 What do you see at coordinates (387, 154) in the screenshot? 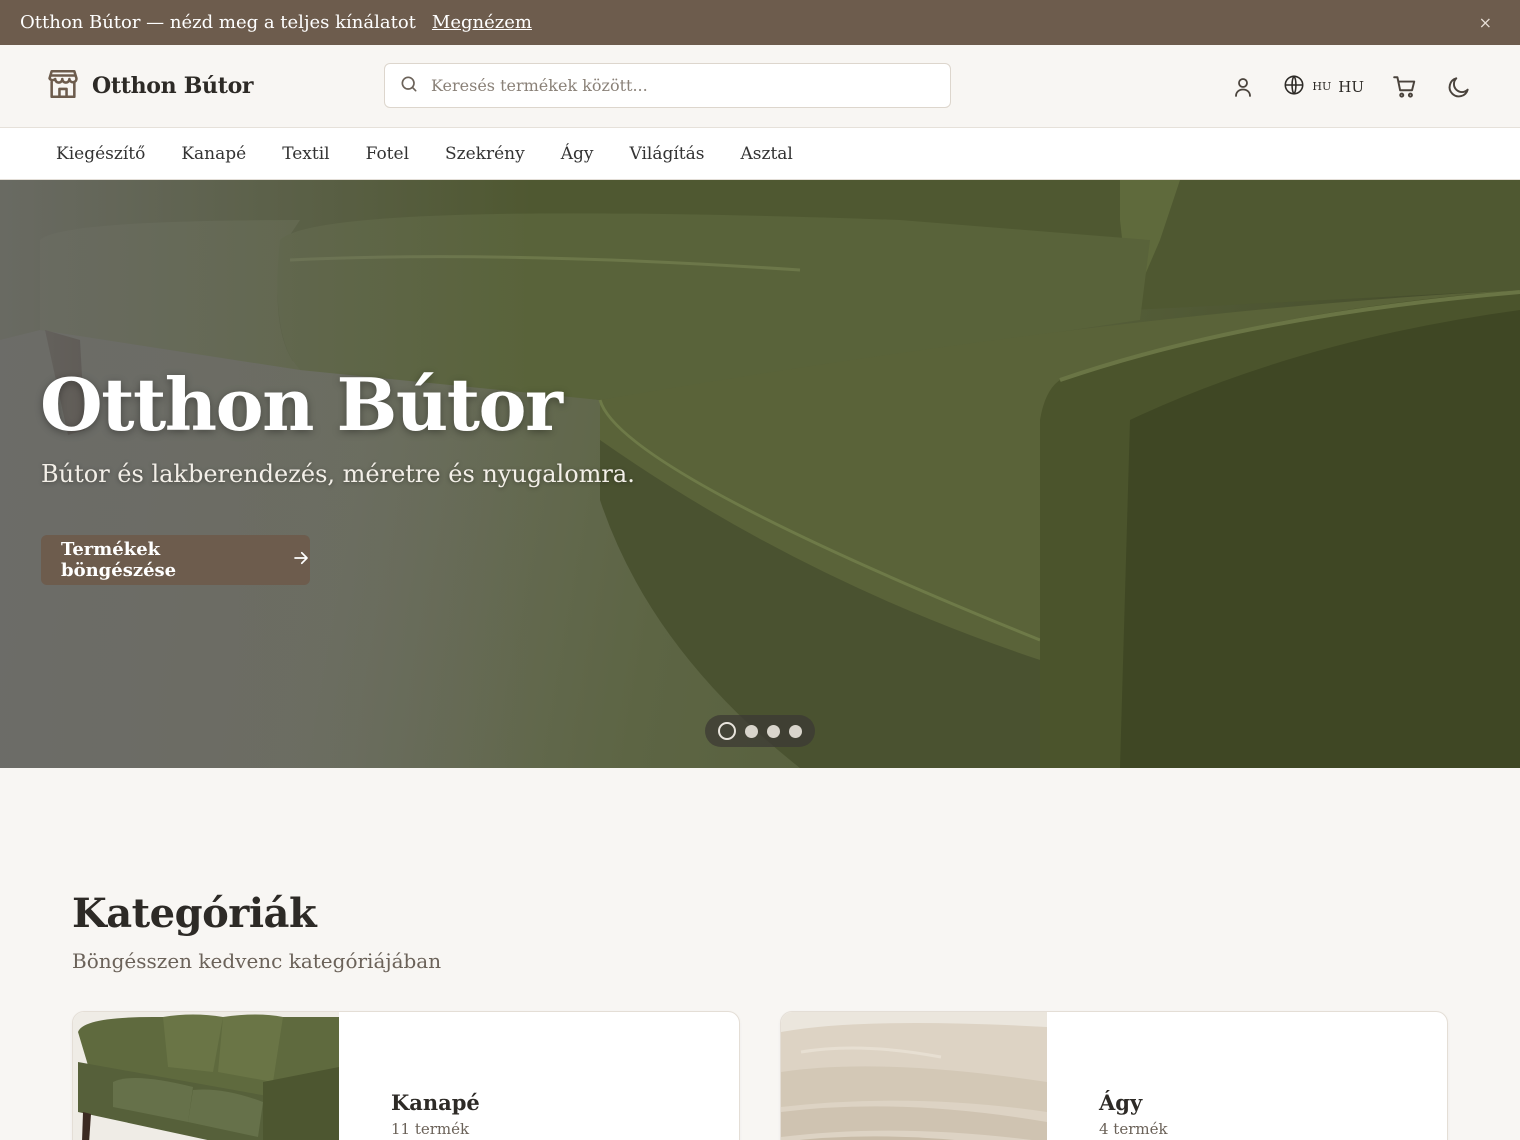
I see `nav-item-fotel: Fotel` at bounding box center [387, 154].